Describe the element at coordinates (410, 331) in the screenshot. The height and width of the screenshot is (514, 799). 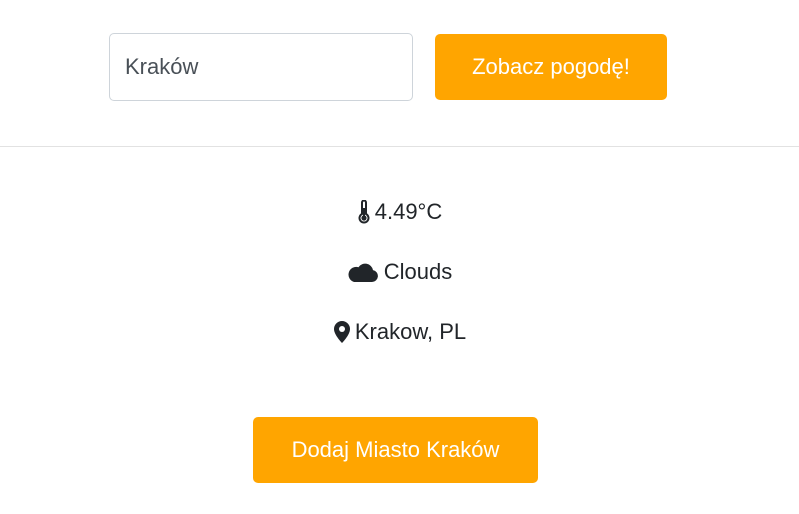
I see `location-value: Krakow, PL` at that location.